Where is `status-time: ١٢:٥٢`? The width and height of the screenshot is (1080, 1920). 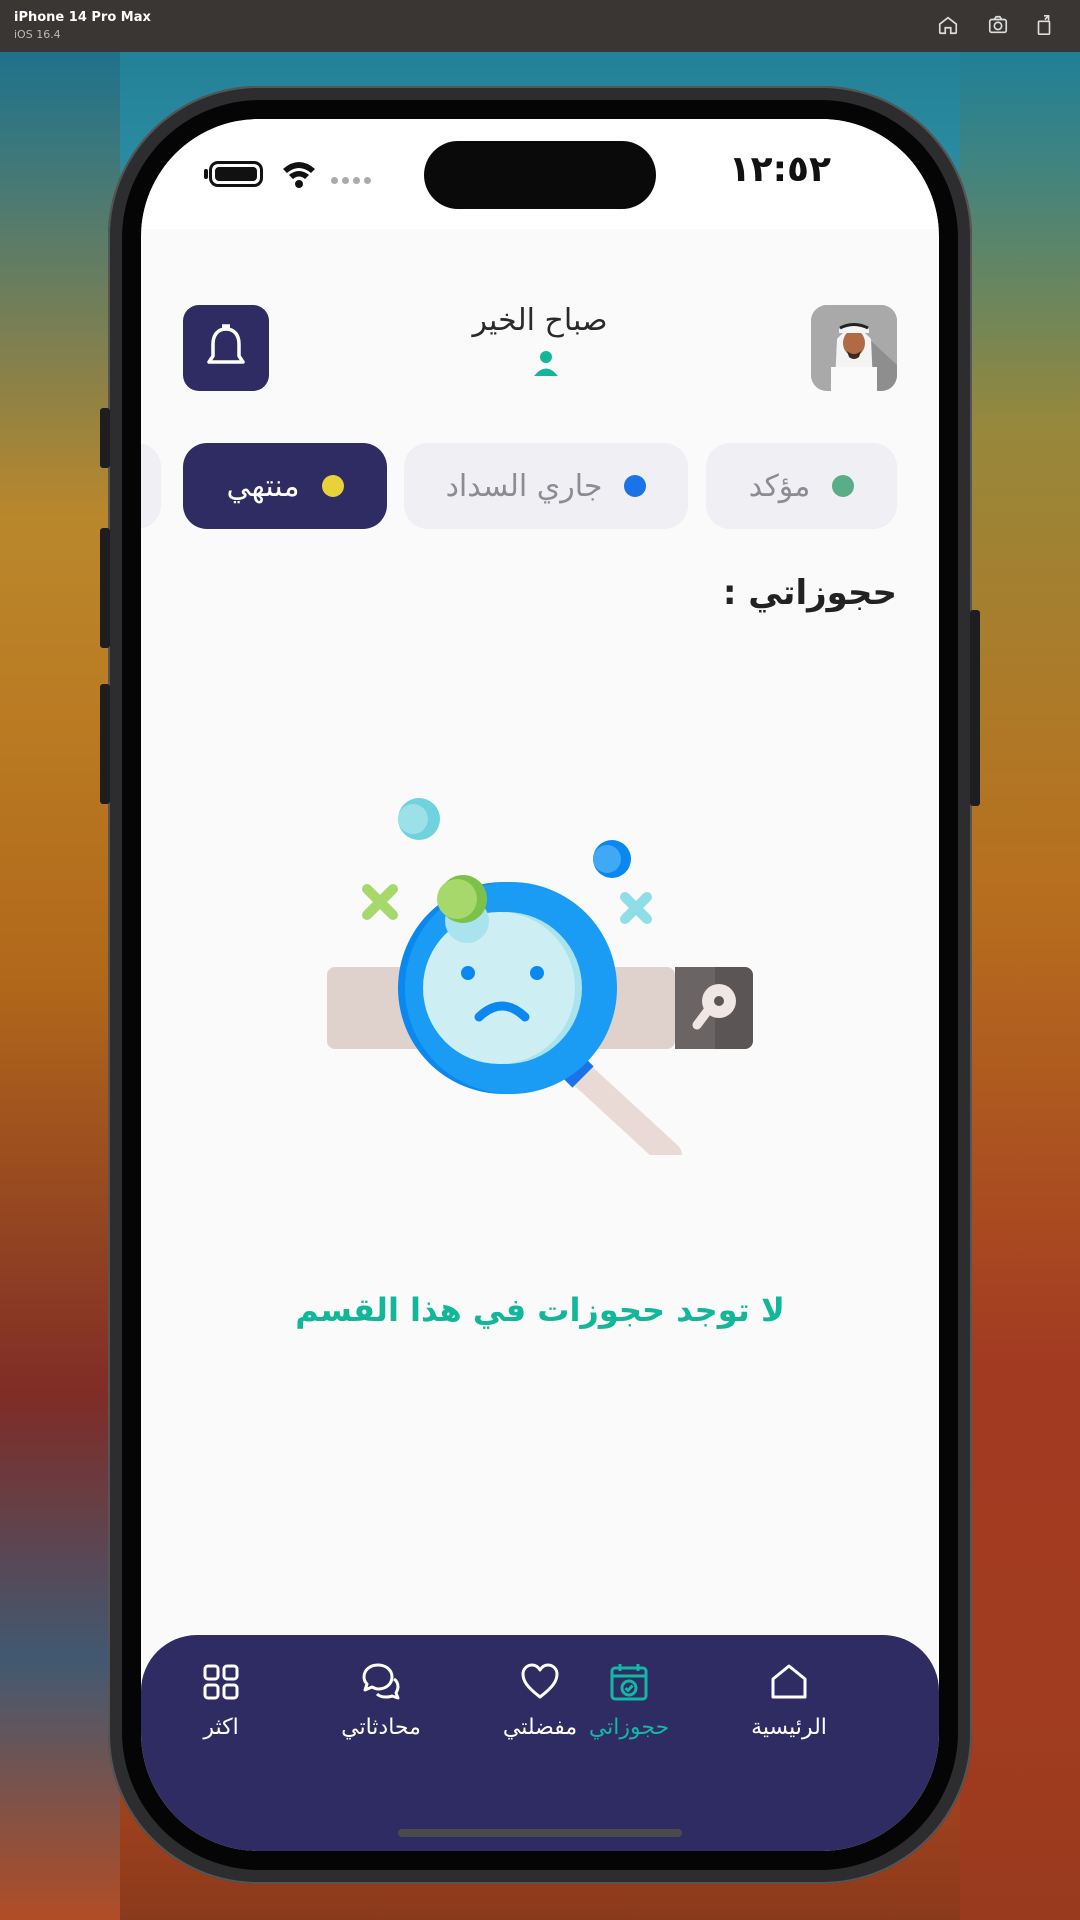
status-time: ١٢:٥٢ is located at coordinates (779, 169).